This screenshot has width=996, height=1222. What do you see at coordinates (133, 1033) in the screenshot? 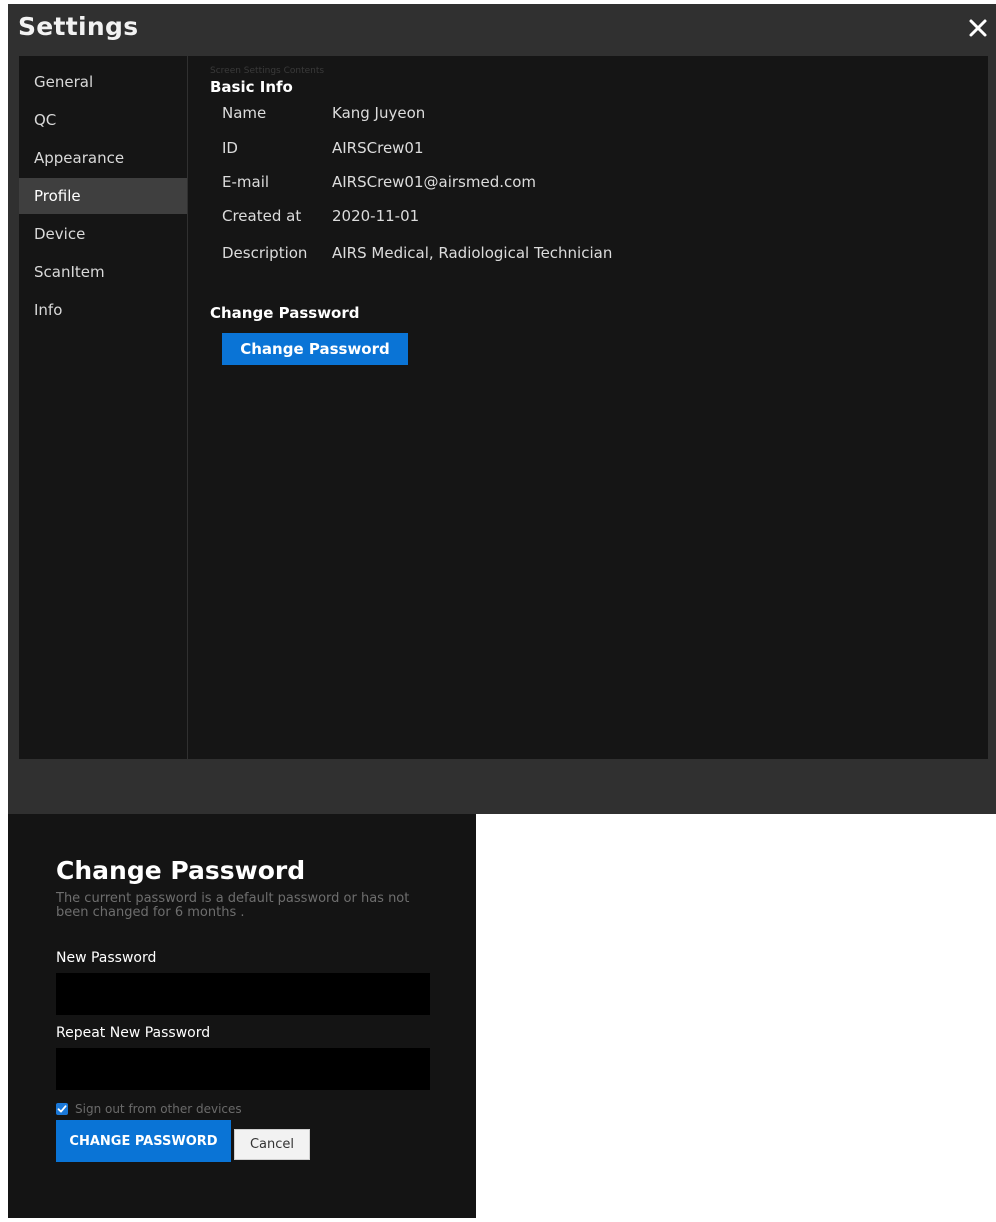
I see `repeat-password-label: Repeat New Password` at bounding box center [133, 1033].